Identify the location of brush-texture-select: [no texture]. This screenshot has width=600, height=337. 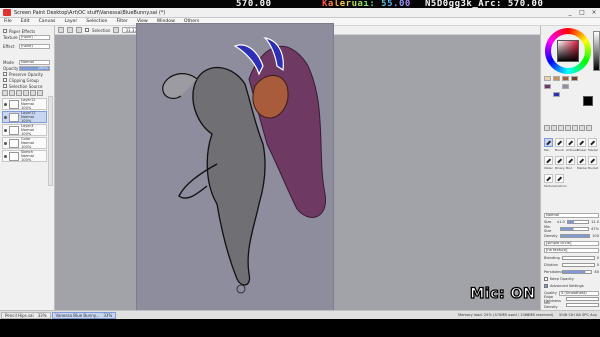
(571, 250).